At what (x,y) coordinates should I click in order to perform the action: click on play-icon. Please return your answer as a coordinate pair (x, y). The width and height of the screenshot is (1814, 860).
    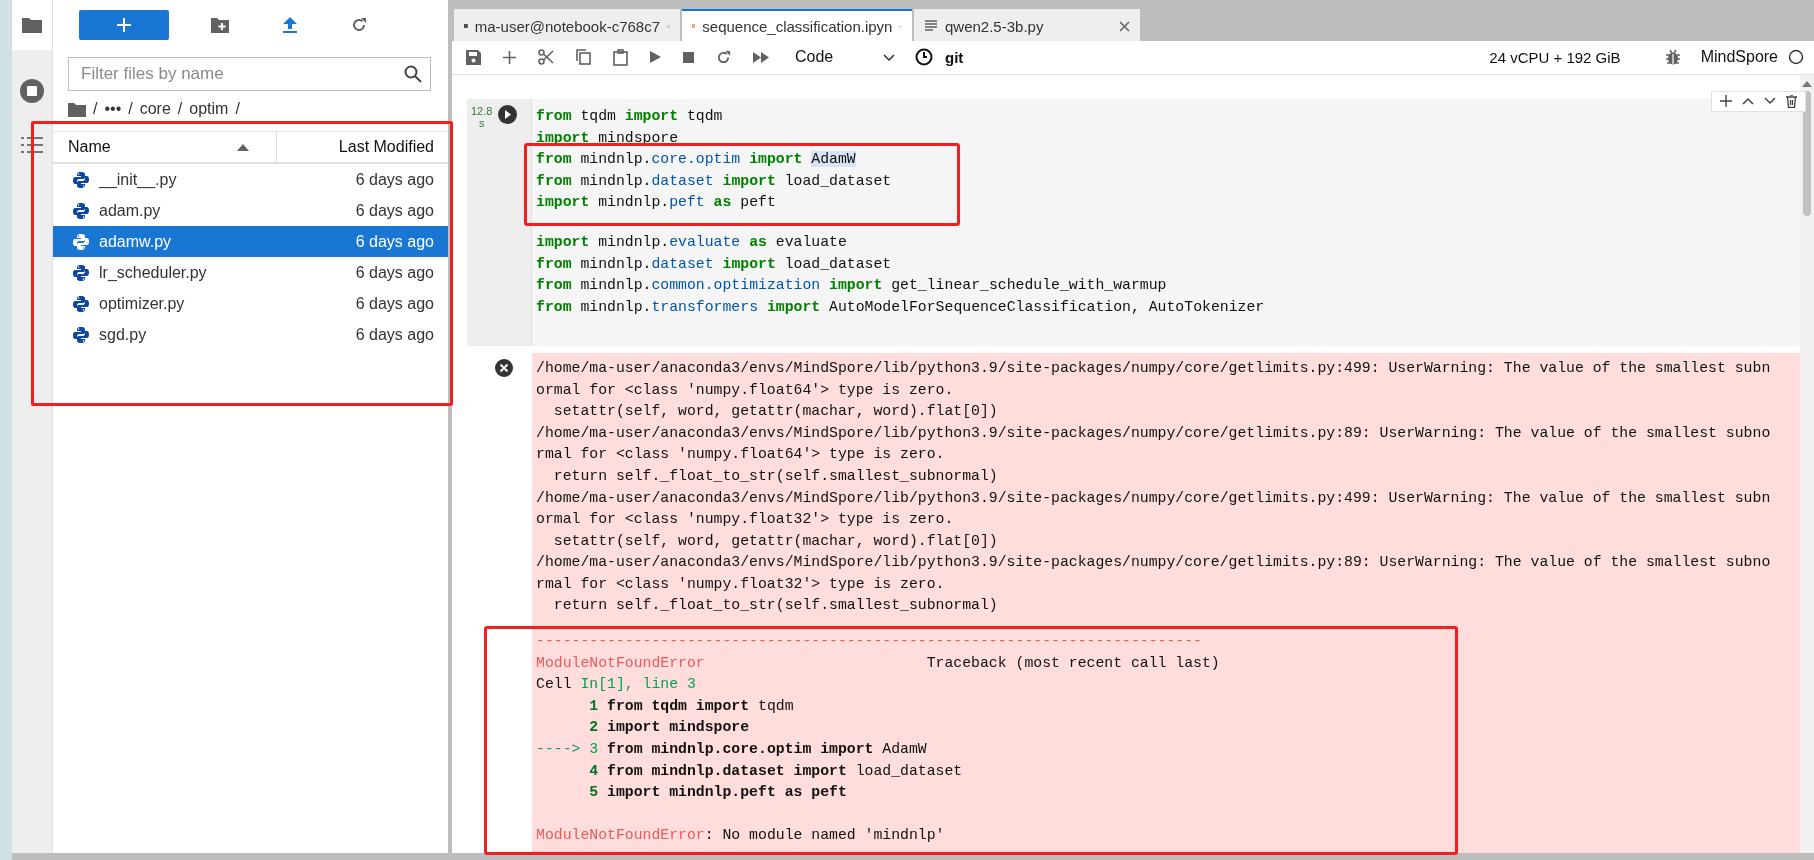
    Looking at the image, I should click on (655, 57).